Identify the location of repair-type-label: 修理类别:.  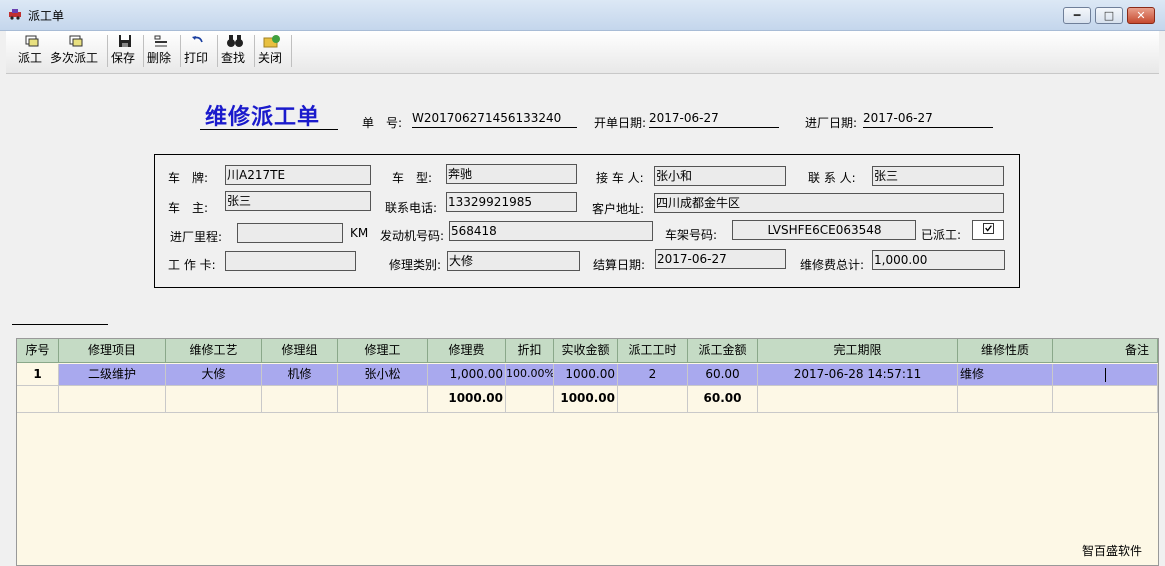
(415, 265).